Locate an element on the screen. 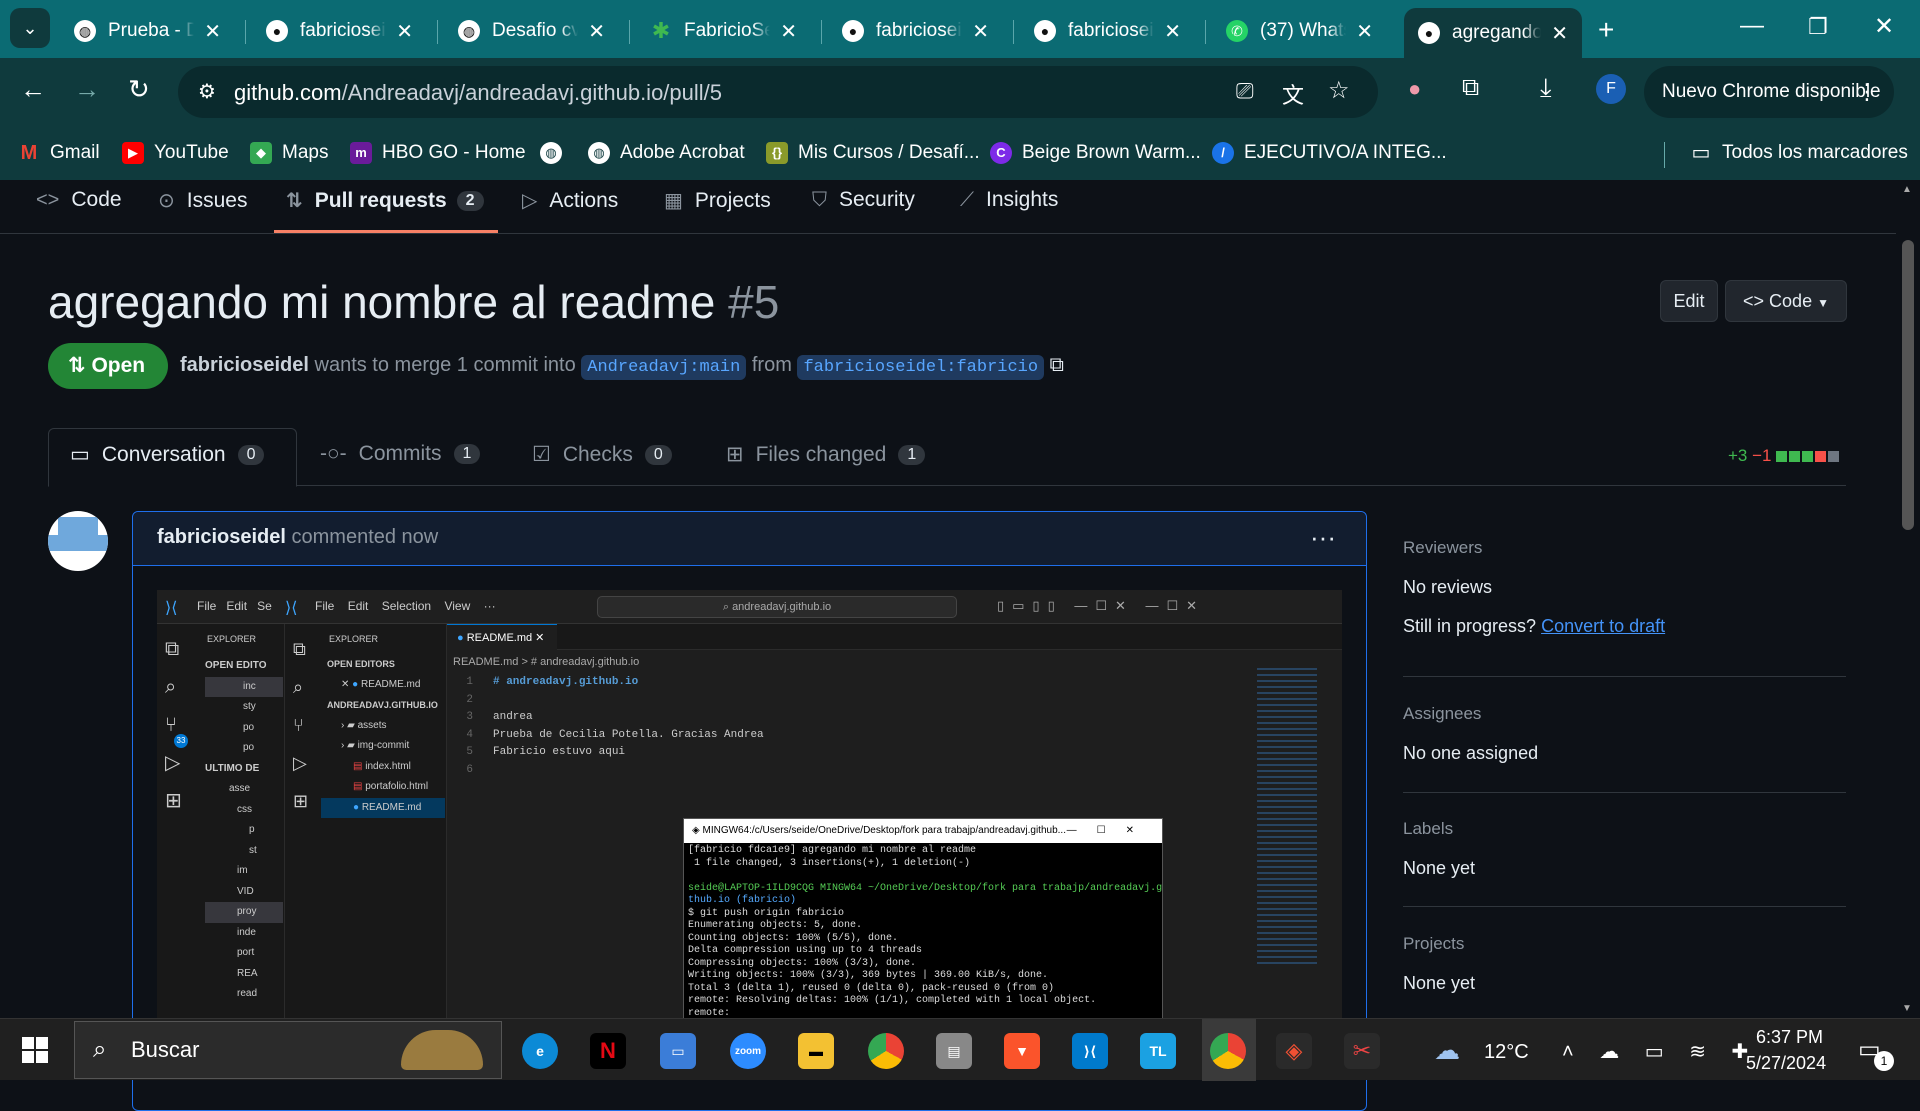 The height and width of the screenshot is (1111, 1920). canva-icon: C is located at coordinates (1001, 153).